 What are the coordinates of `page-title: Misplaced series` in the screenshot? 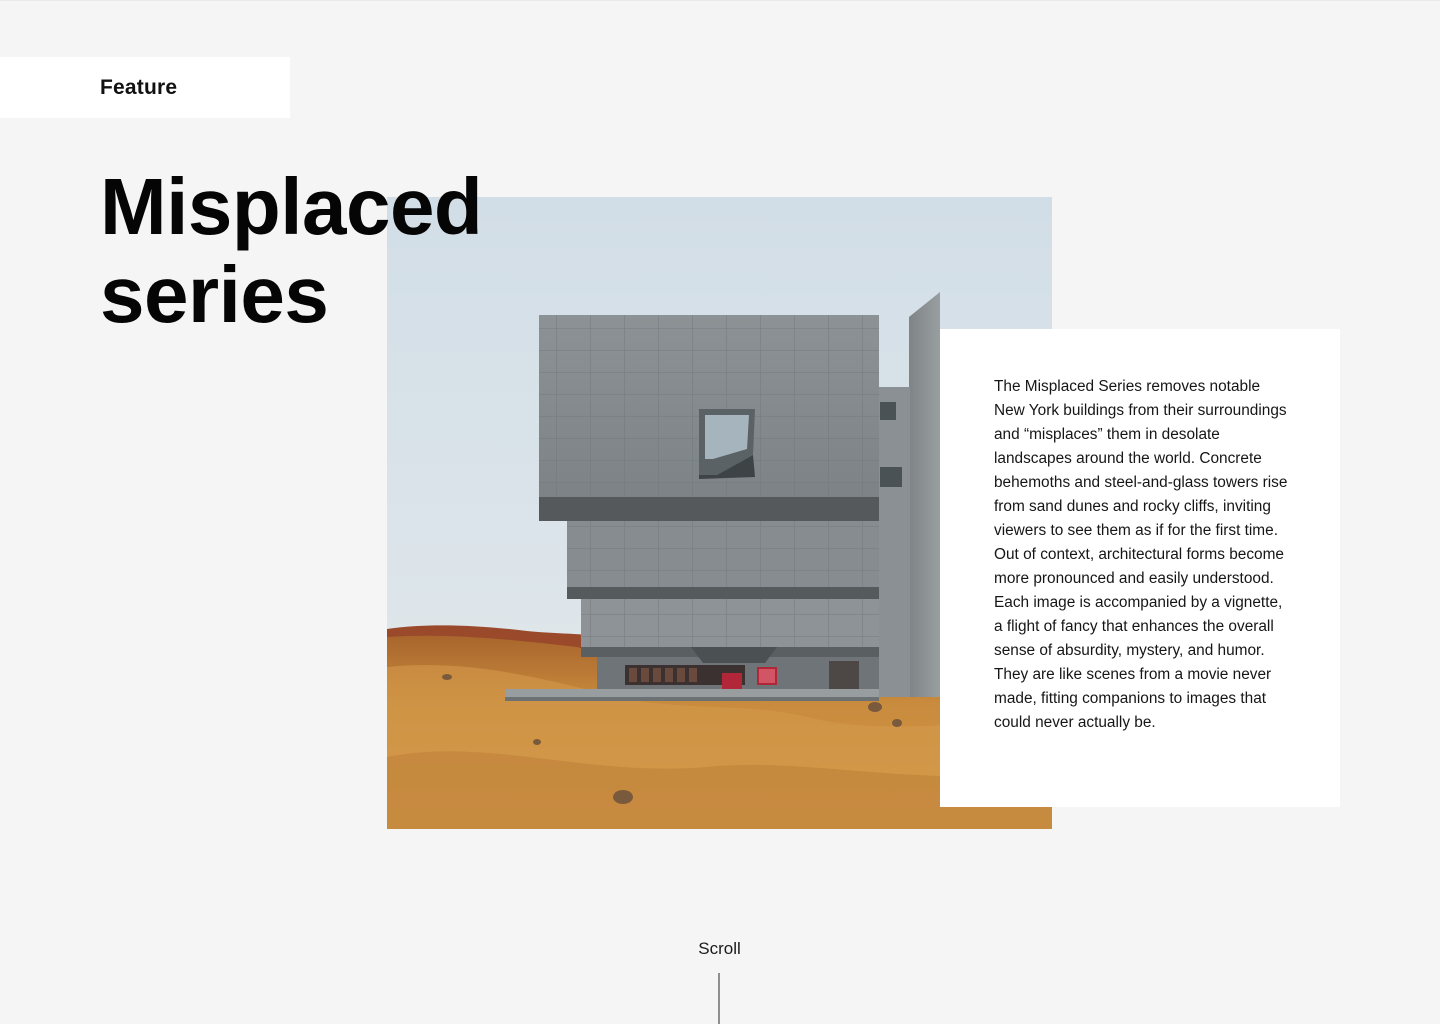 It's located at (291, 250).